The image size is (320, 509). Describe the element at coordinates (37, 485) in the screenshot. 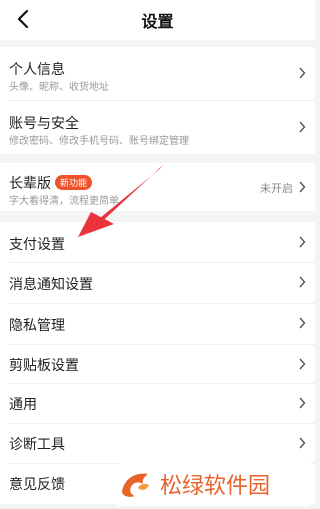

I see `row-label: 意见反馈` at that location.